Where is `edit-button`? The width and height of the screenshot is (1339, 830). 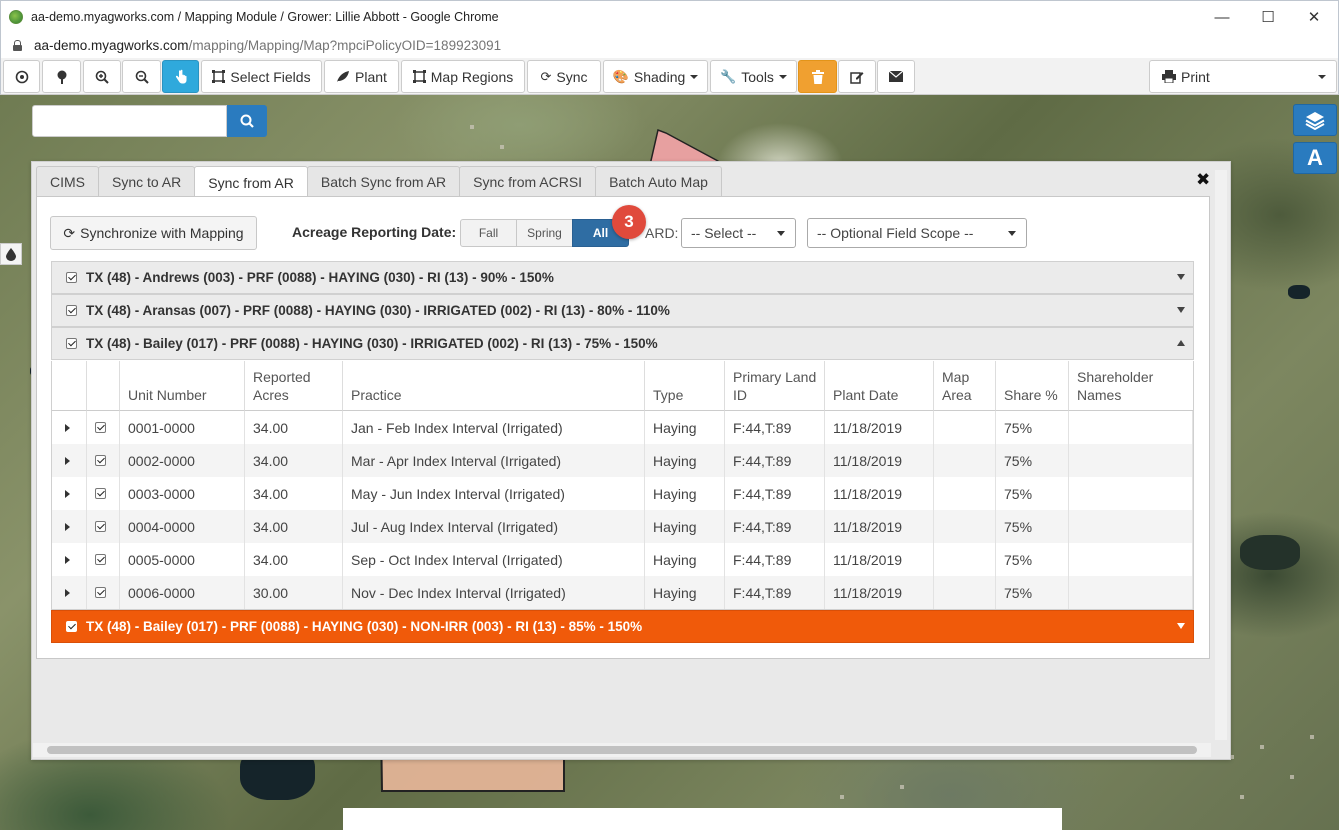
edit-button is located at coordinates (857, 76).